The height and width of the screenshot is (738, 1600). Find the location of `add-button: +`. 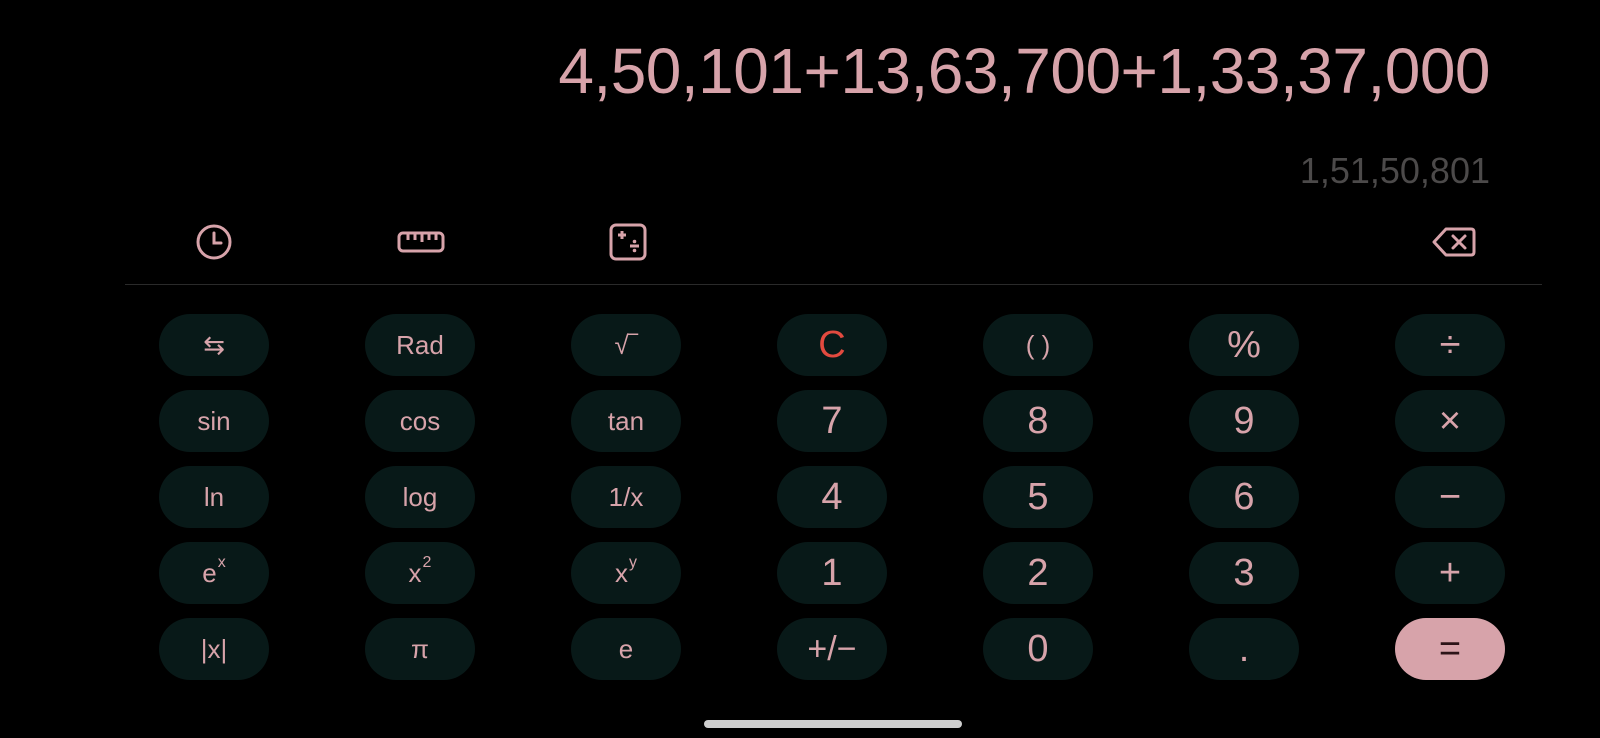

add-button: + is located at coordinates (1450, 573).